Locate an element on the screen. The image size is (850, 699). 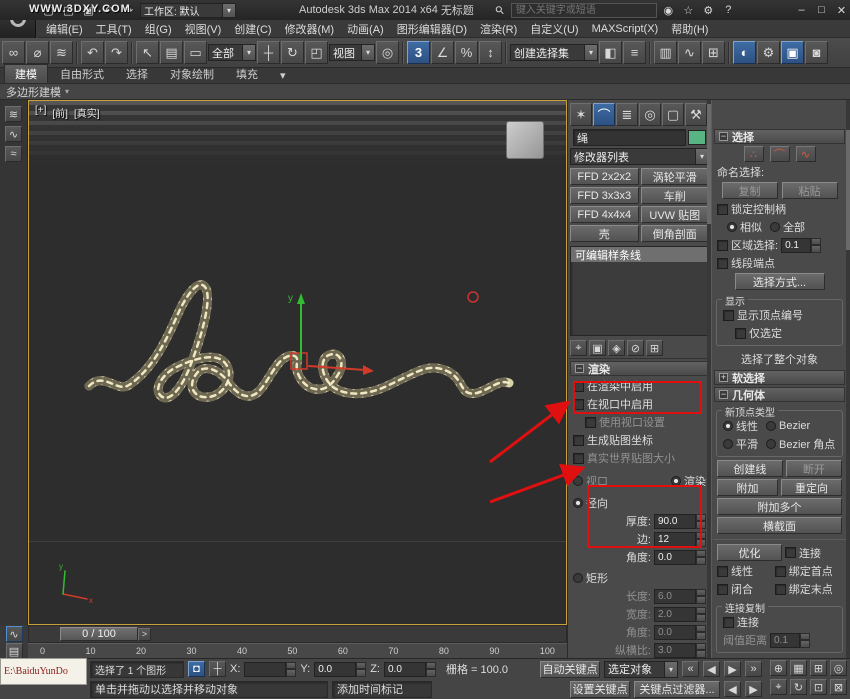
play-animation-icon: ▶ is located at coordinates (732, 669).